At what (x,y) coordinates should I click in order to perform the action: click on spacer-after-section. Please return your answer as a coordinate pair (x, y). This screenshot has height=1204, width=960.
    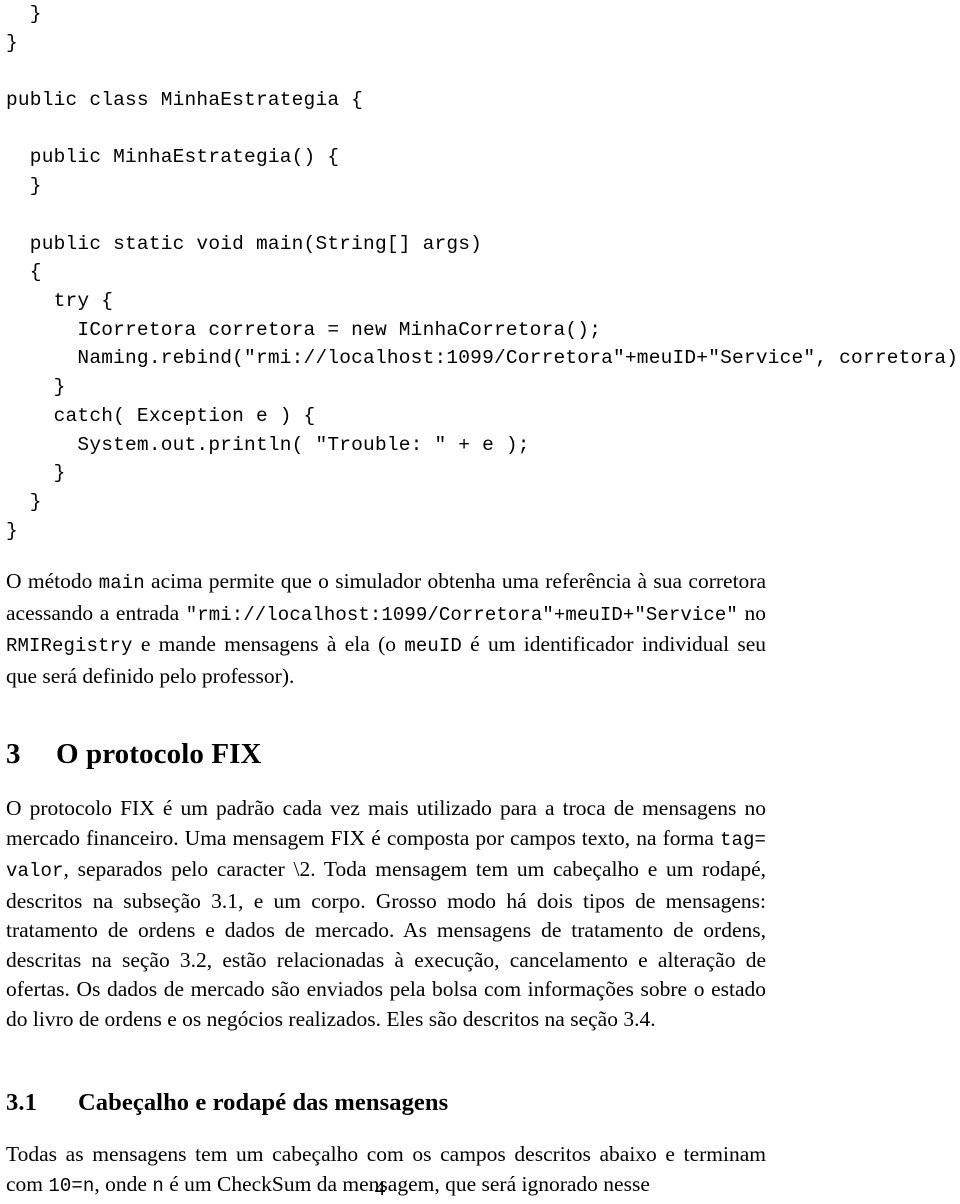
    Looking at the image, I should click on (386, 782).